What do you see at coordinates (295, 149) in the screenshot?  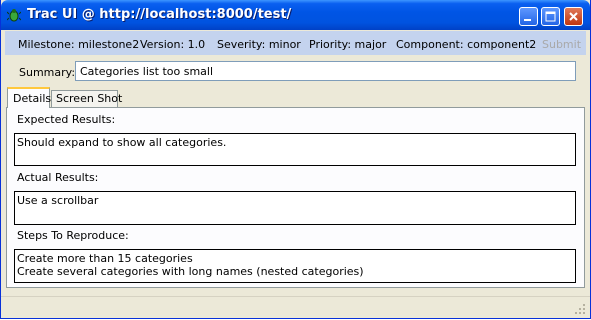 I see `expected-results-field: Should expand to show all categories.` at bounding box center [295, 149].